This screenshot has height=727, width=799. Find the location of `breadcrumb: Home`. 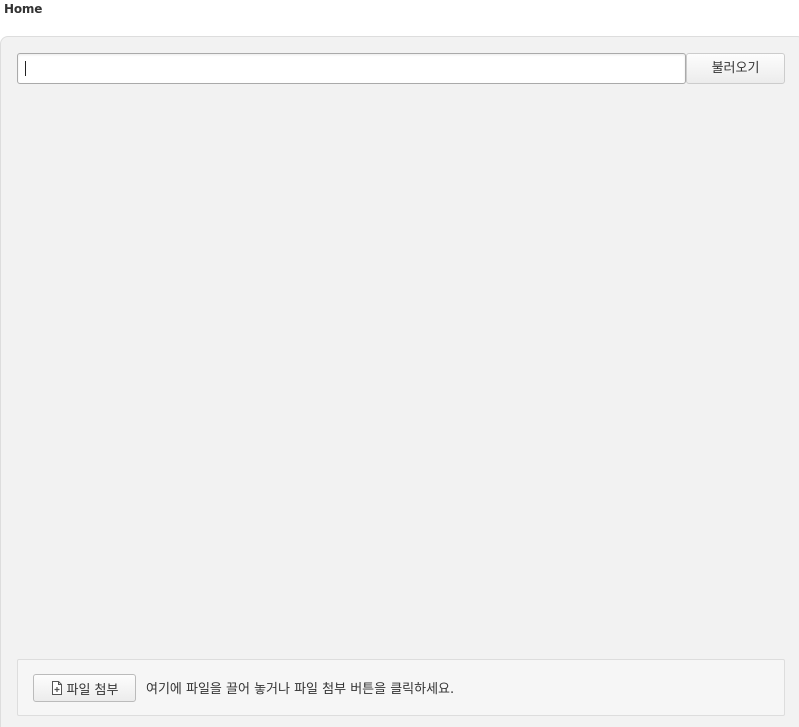

breadcrumb: Home is located at coordinates (23, 9).